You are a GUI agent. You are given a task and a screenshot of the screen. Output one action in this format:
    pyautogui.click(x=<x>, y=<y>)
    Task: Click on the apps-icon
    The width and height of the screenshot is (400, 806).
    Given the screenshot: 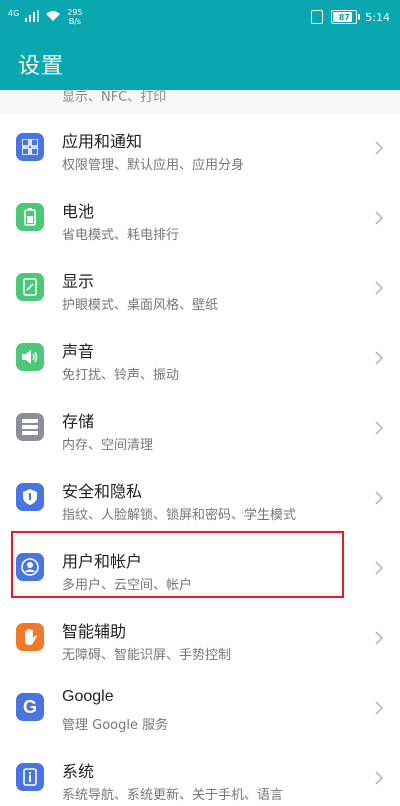 What is the action you would take?
    pyautogui.click(x=30, y=147)
    